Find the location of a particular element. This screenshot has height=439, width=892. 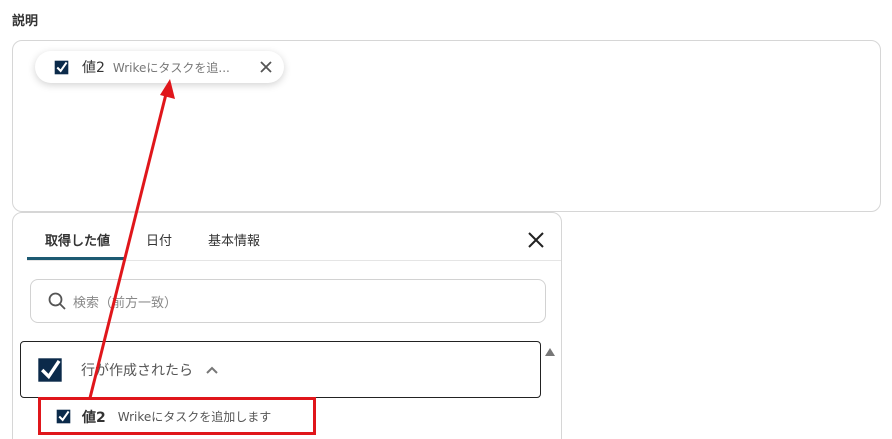

tab-bar: 取得した値 日付 基本情報 is located at coordinates (294, 237).